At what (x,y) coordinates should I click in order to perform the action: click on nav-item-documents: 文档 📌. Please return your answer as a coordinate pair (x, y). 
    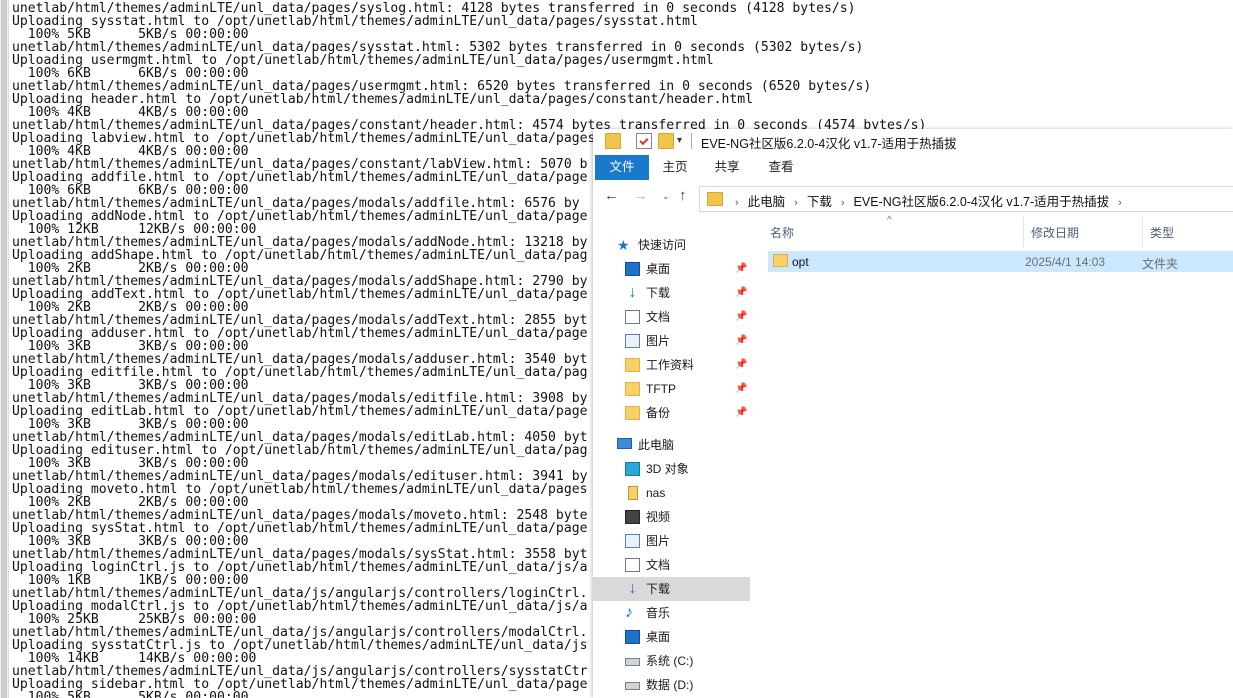
    Looking at the image, I should click on (671, 317).